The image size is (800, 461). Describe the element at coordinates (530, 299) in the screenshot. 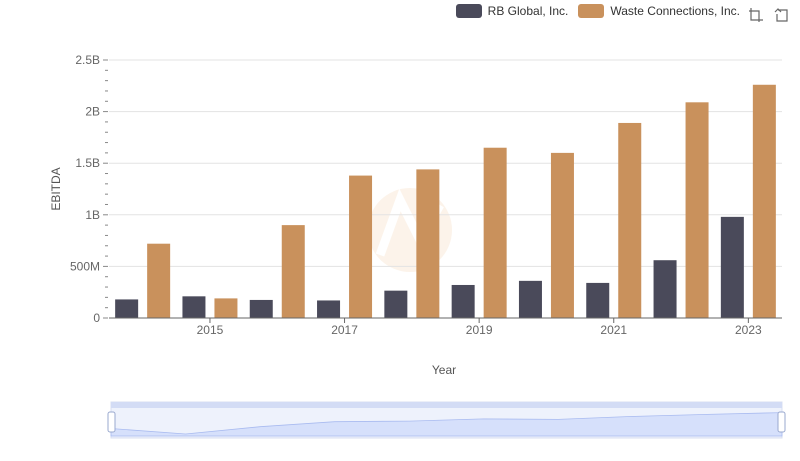

I see `bar-rb-global-2020` at that location.